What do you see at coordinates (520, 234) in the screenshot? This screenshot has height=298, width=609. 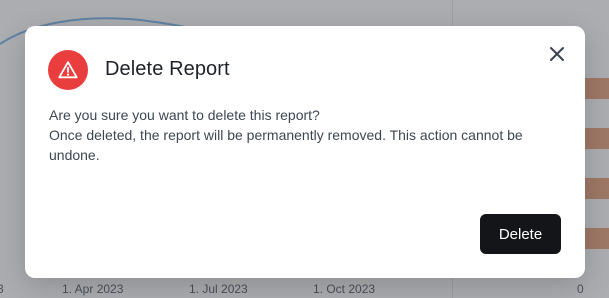 I see `delete-button: Delete` at bounding box center [520, 234].